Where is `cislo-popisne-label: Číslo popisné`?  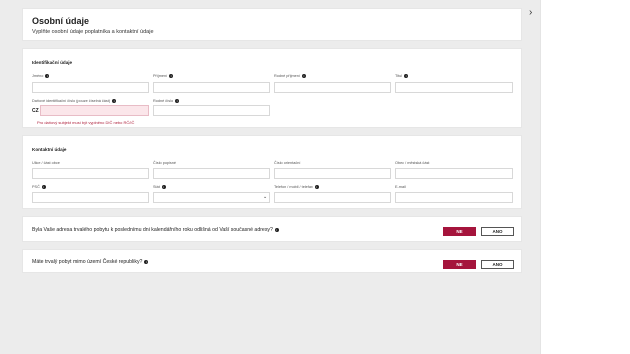 cislo-popisne-label: Číslo popisné is located at coordinates (165, 163).